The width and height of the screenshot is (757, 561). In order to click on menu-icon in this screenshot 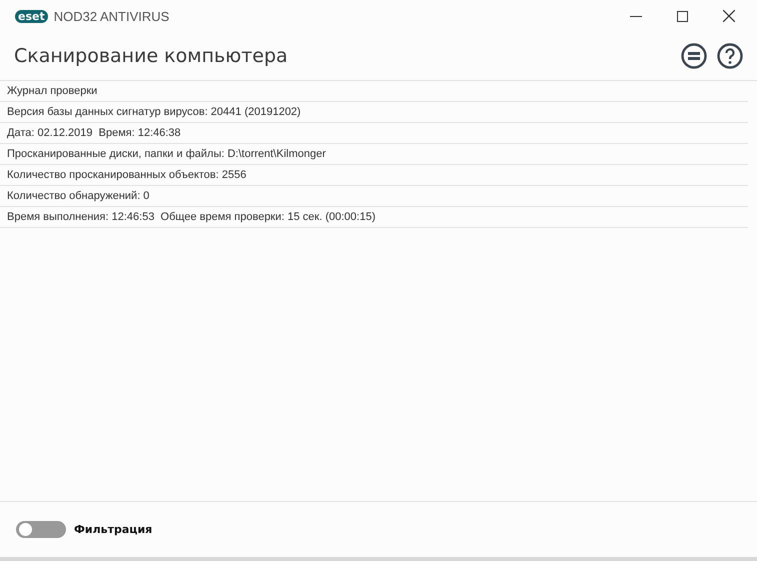, I will do `click(694, 56)`.